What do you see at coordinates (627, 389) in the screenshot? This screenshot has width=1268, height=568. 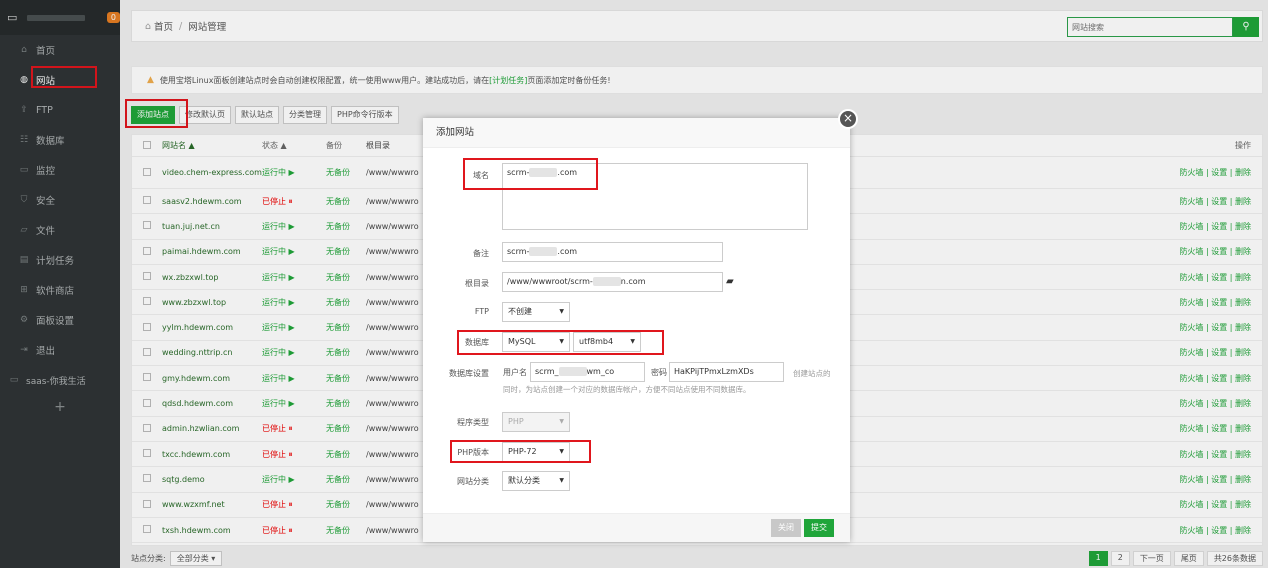 I see `db-hint-2: 同时，为站点创建一个对应的数据库帐户，方便不同站点使用不同数据库。` at bounding box center [627, 389].